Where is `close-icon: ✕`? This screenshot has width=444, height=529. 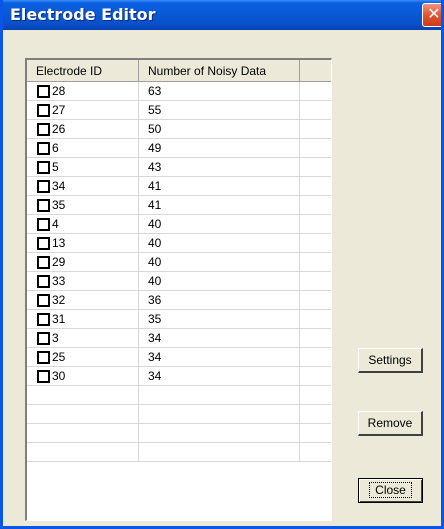 close-icon: ✕ is located at coordinates (434, 13).